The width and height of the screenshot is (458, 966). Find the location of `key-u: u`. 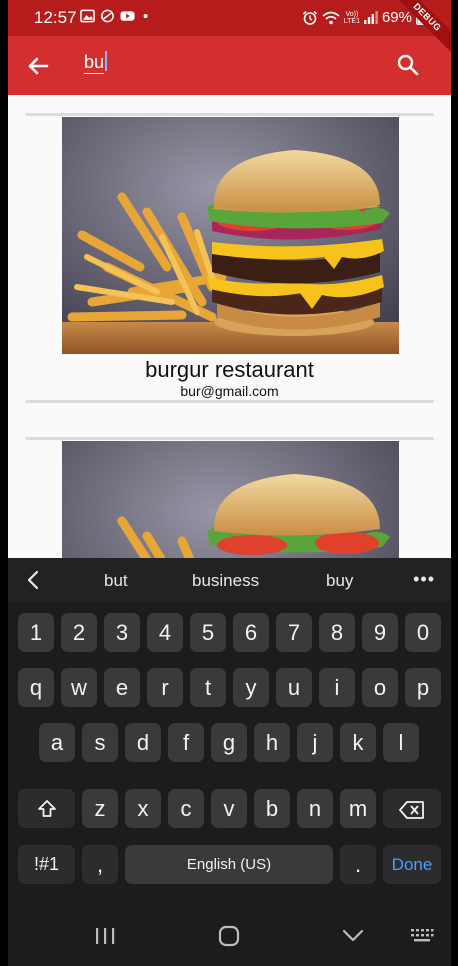

key-u: u is located at coordinates (294, 687).